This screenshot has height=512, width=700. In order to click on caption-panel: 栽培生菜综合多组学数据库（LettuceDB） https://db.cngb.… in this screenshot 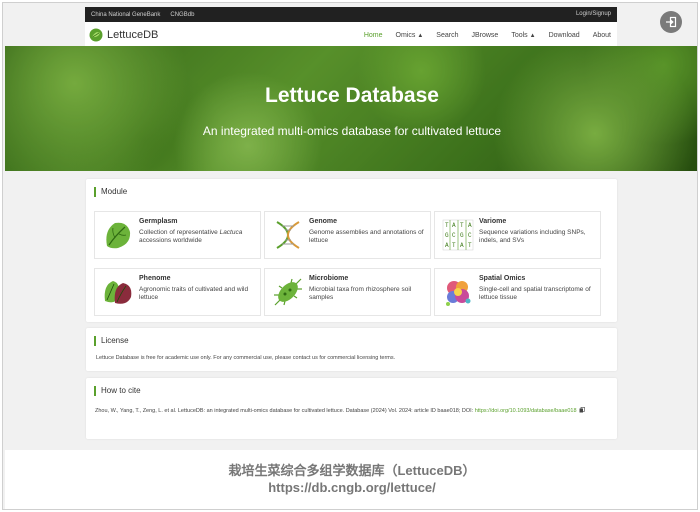, I will do `click(351, 479)`.